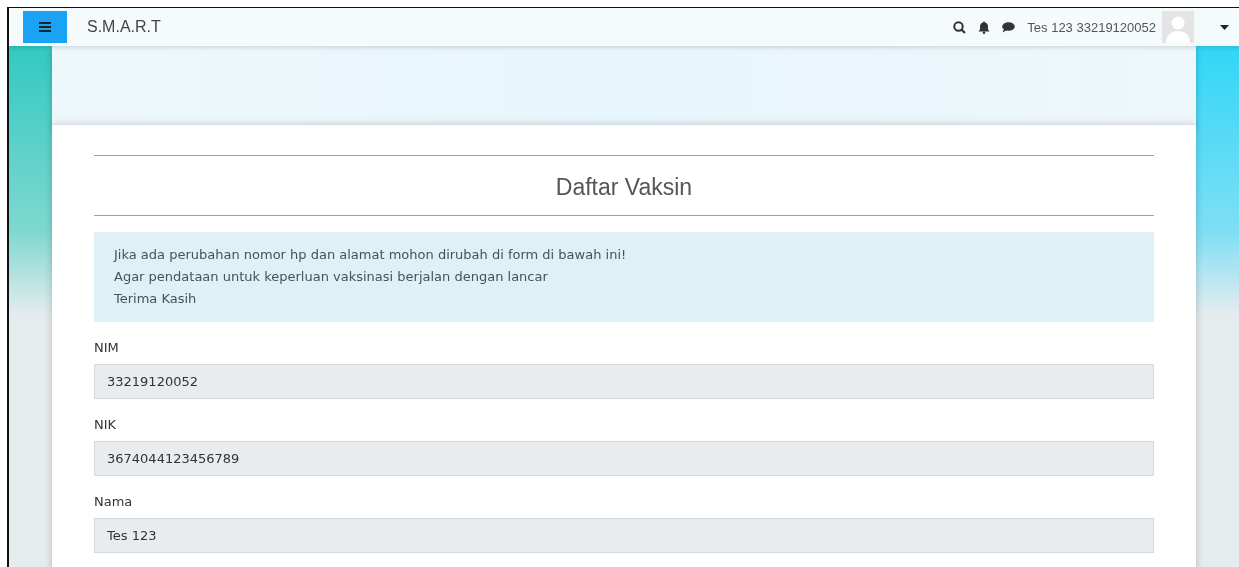  Describe the element at coordinates (106, 424) in the screenshot. I see `field-label: NIK` at that location.